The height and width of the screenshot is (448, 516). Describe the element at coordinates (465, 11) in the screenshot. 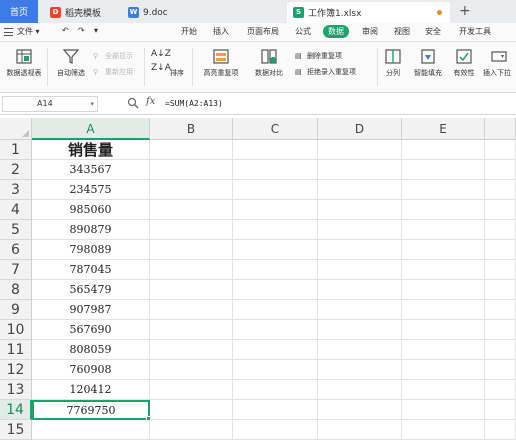

I see `new-tab-button: +` at that location.